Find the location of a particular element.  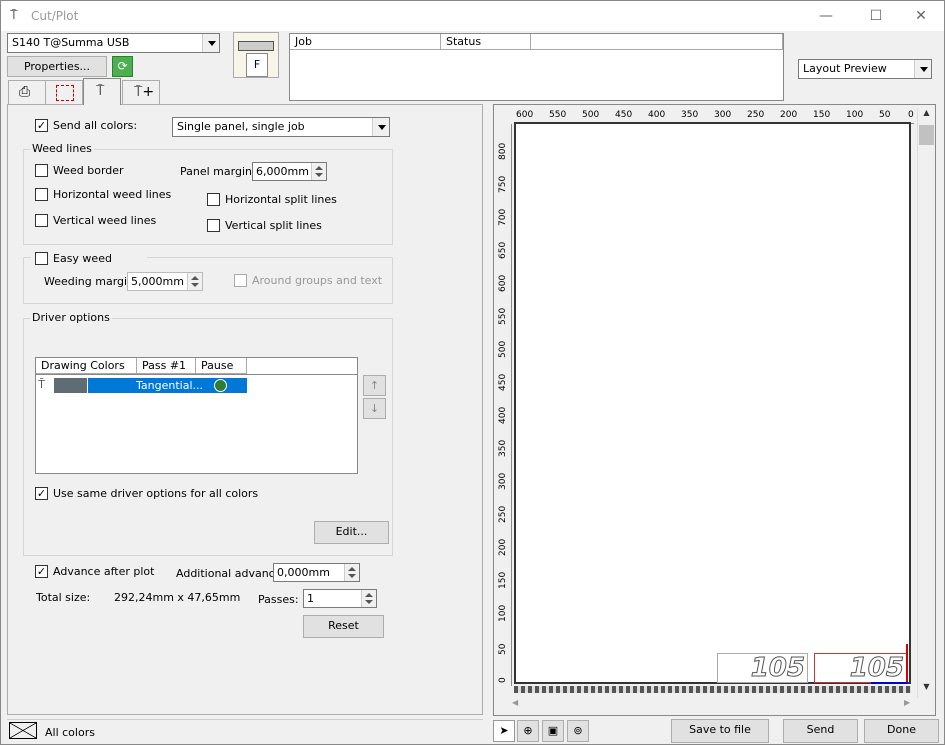

minimize-button: — is located at coordinates (826, 16).